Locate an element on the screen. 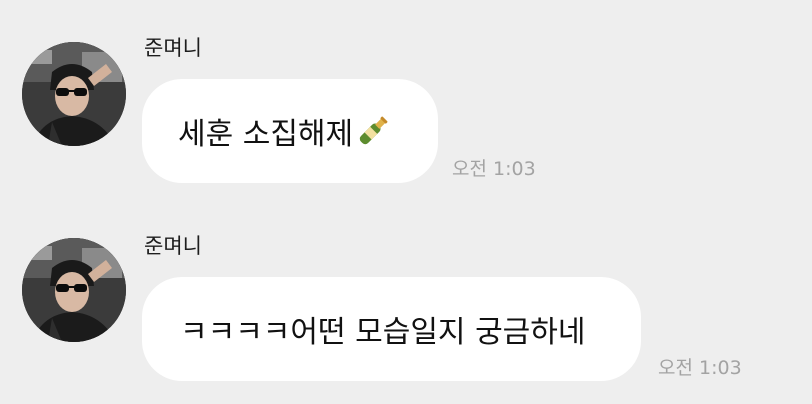 This screenshot has height=404, width=812. message-text: 세훈 소집해제 is located at coordinates (266, 134).